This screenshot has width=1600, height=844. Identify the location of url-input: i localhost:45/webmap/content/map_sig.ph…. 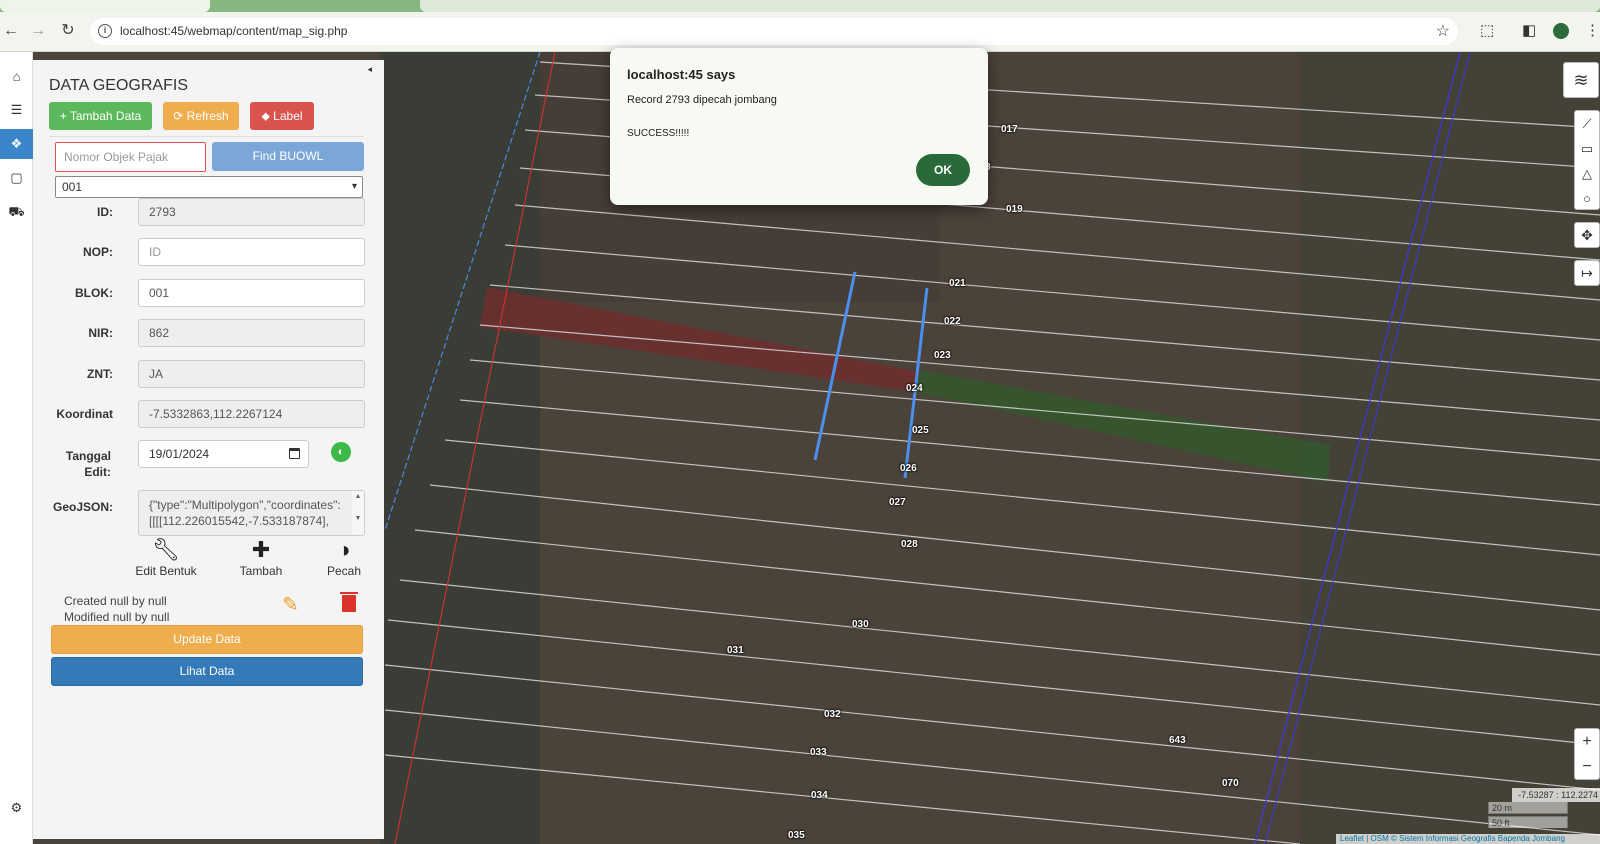
(774, 31).